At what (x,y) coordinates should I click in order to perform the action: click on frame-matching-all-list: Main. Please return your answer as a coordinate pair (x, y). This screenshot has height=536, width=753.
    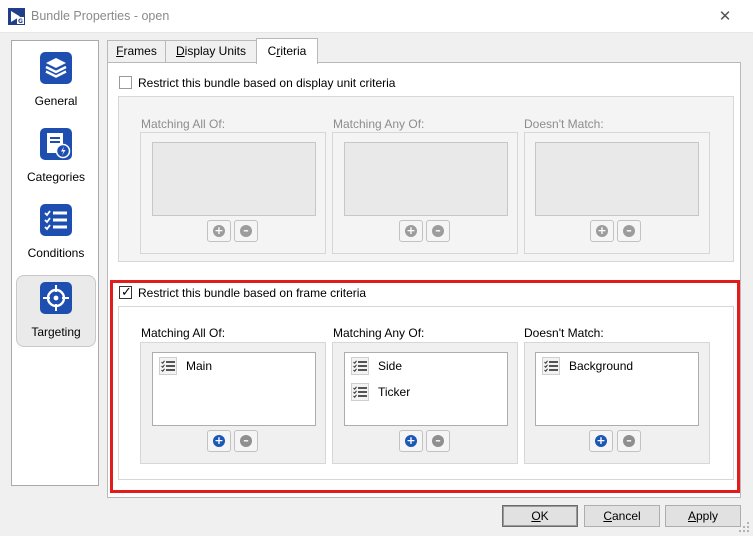
    Looking at the image, I should click on (234, 389).